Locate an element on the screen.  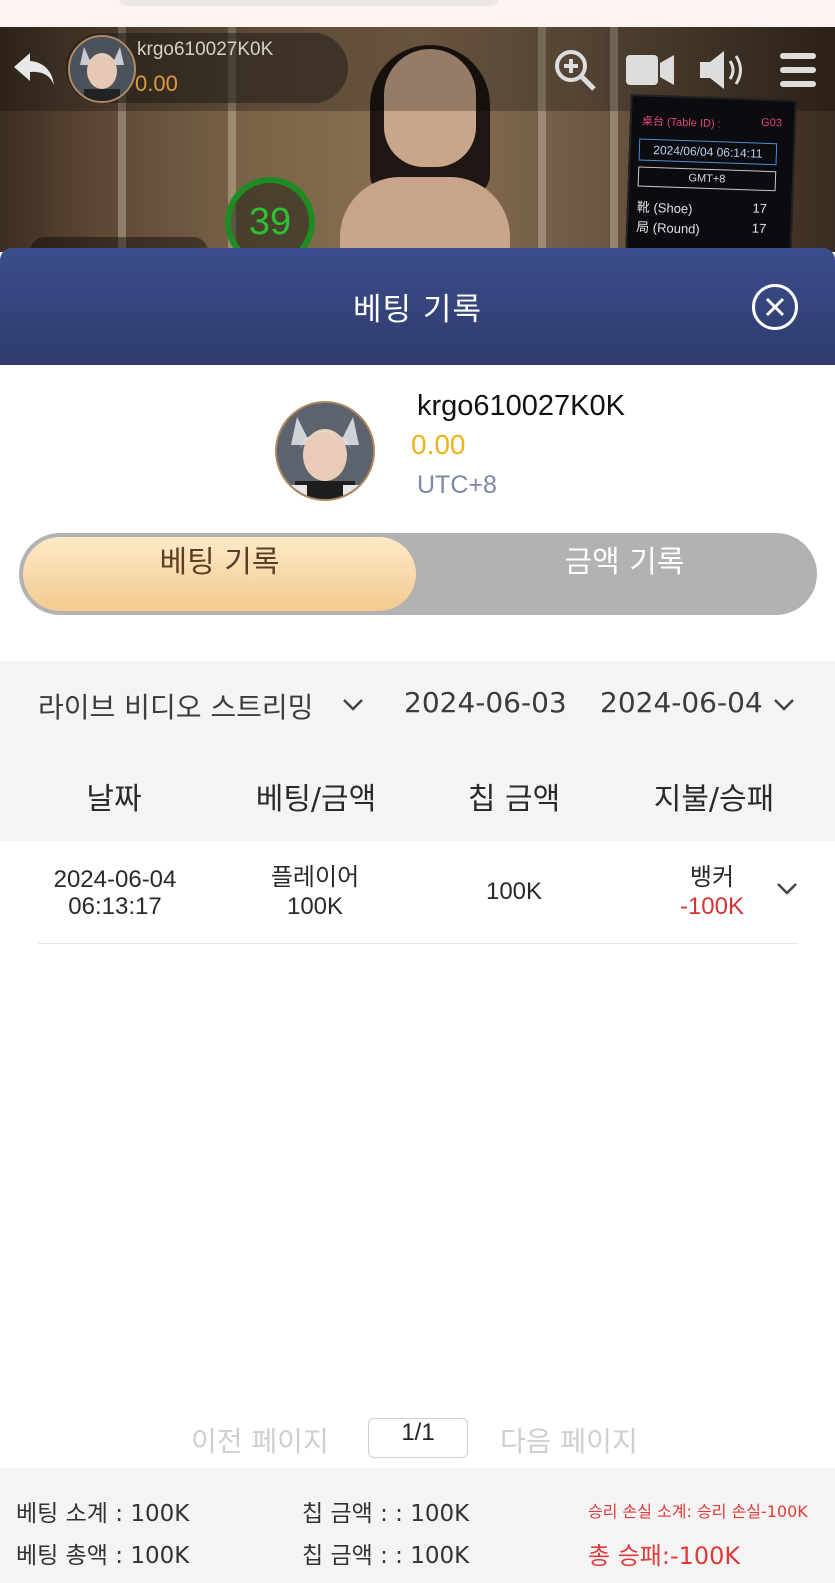
date-from-field: 2024-06-03 is located at coordinates (485, 702).